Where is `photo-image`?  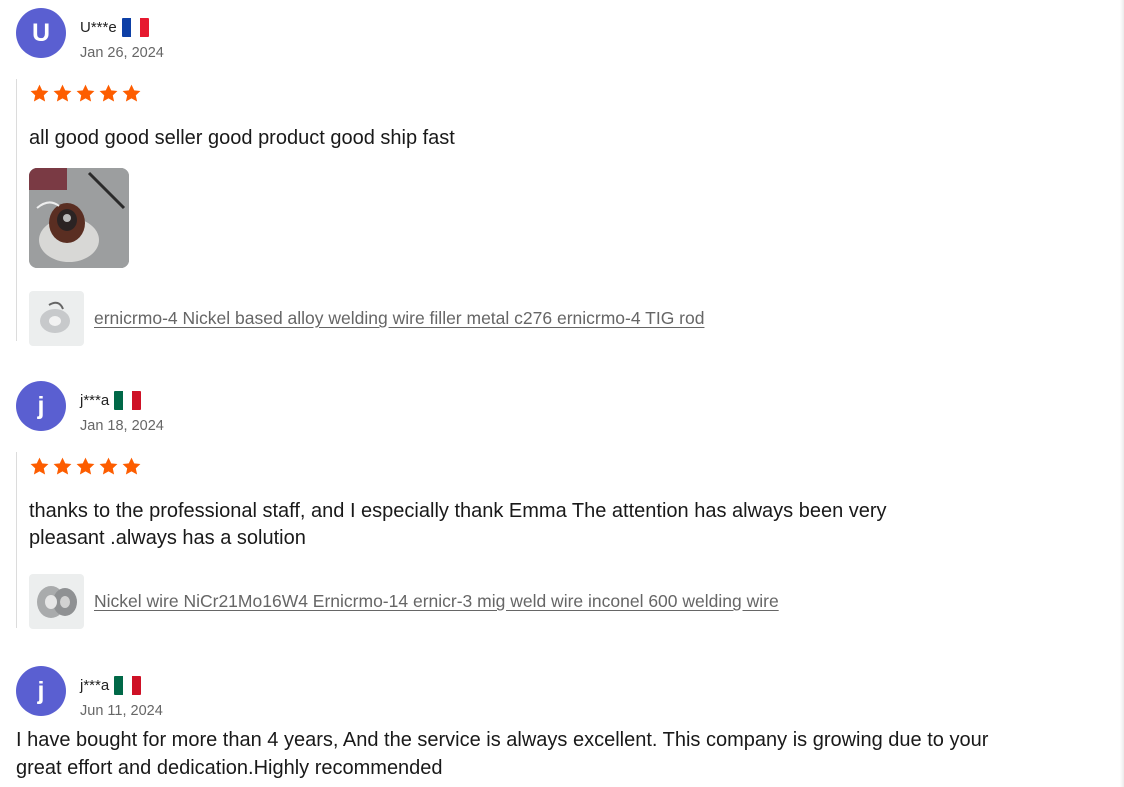
photo-image is located at coordinates (79, 218).